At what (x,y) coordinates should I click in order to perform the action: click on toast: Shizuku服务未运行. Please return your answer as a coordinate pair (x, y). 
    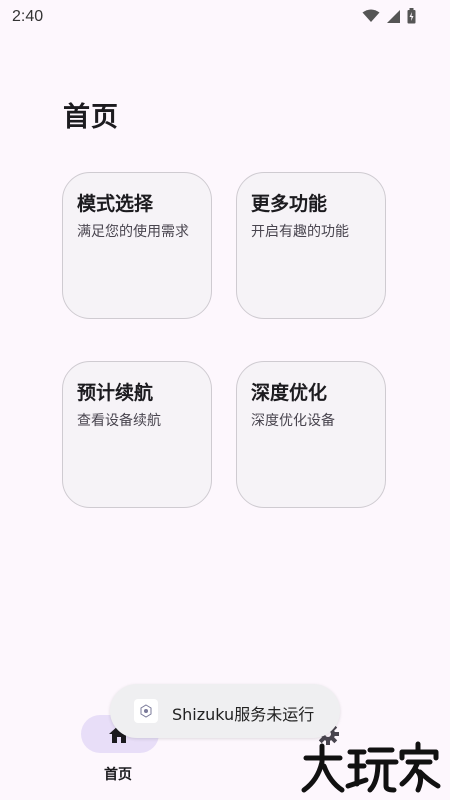
    Looking at the image, I should click on (225, 711).